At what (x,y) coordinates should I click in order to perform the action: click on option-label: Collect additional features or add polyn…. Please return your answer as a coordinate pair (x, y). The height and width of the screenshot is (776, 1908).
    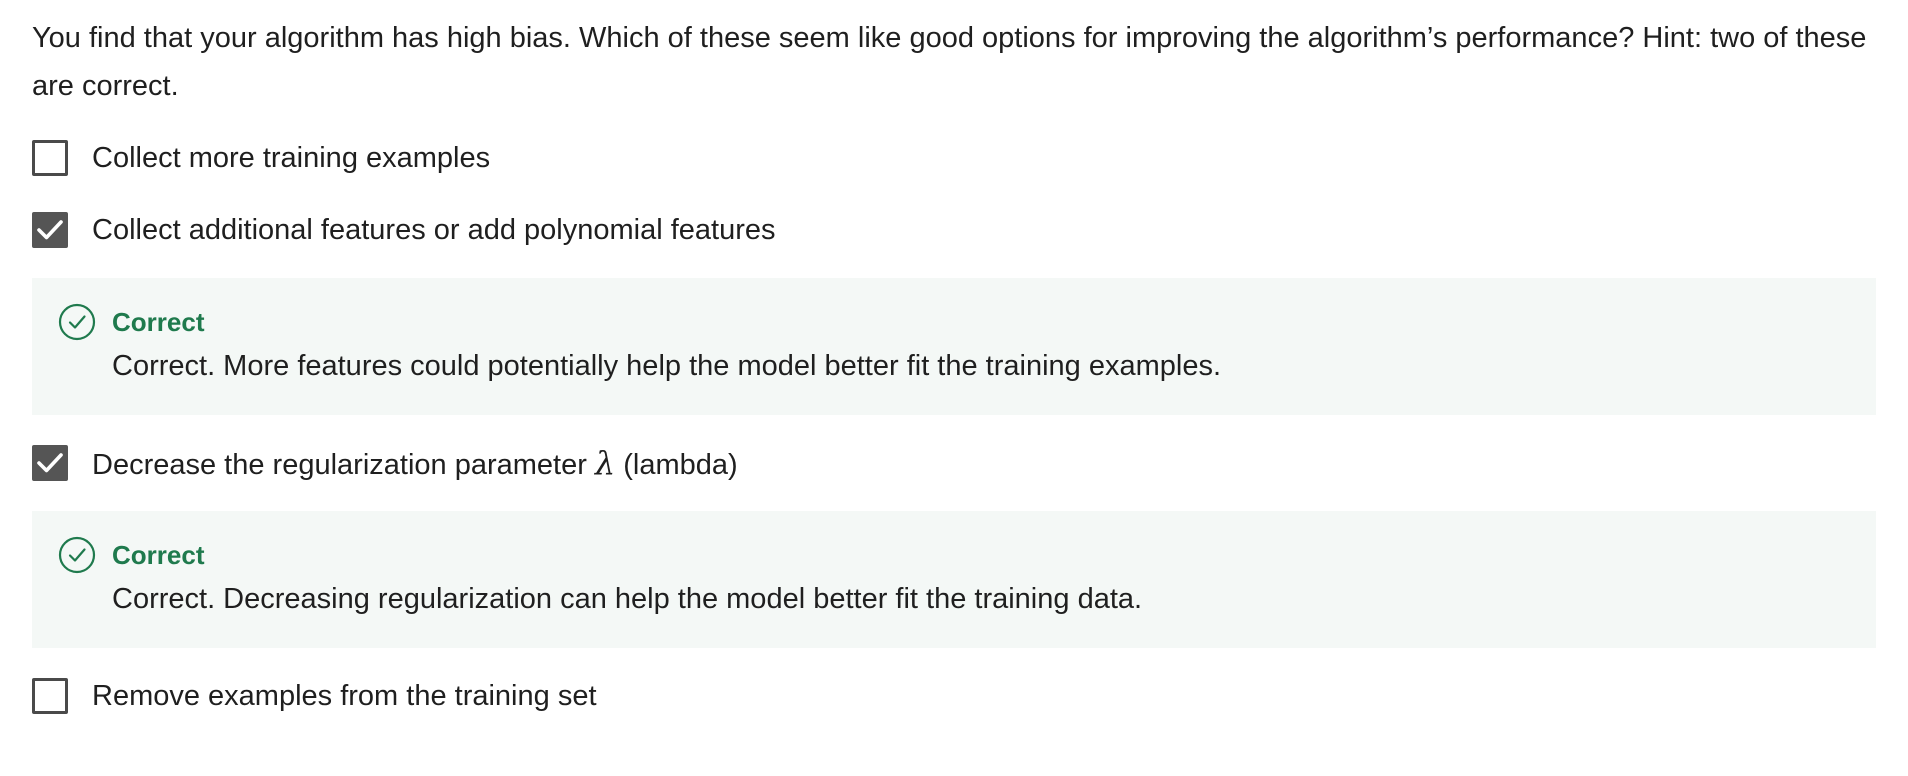
    Looking at the image, I should click on (434, 229).